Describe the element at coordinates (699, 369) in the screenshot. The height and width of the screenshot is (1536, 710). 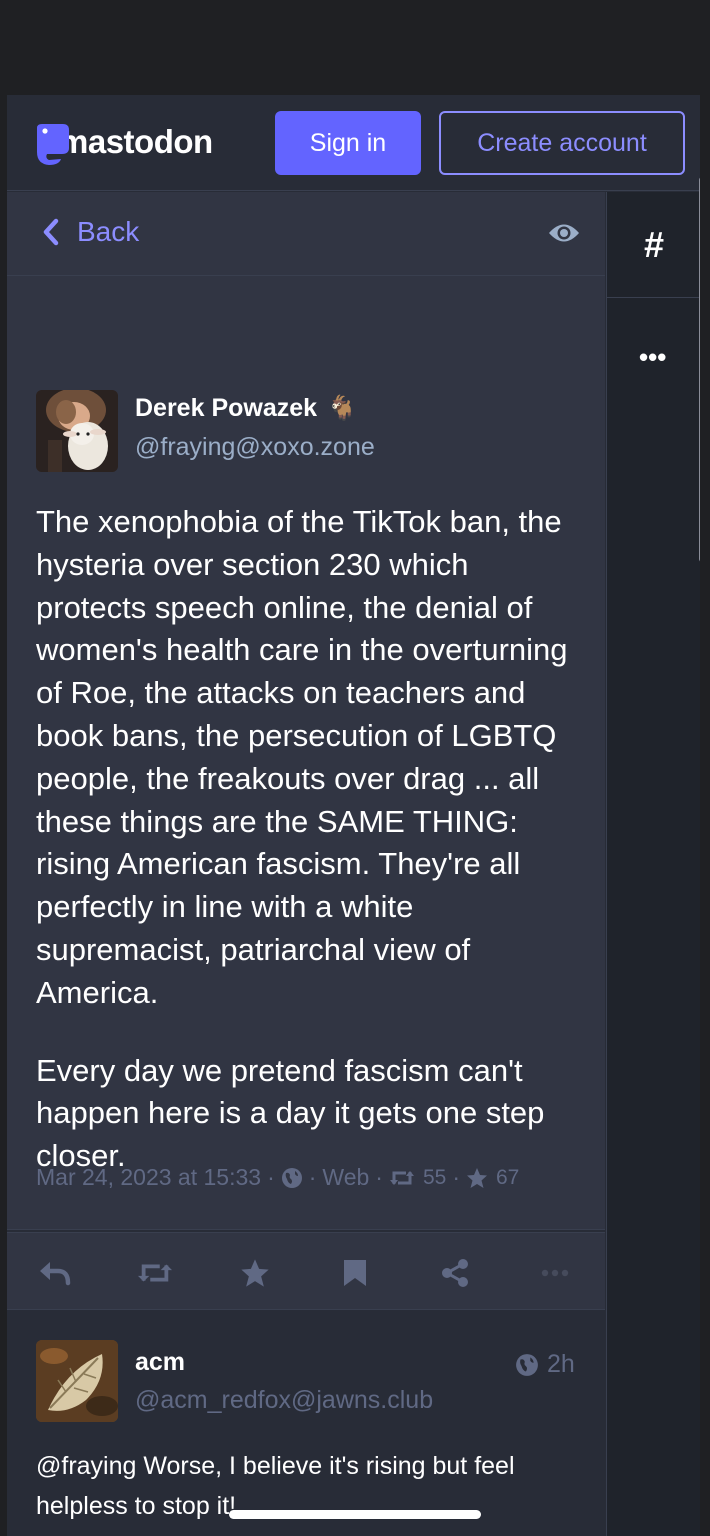
I see `scrollbar` at that location.